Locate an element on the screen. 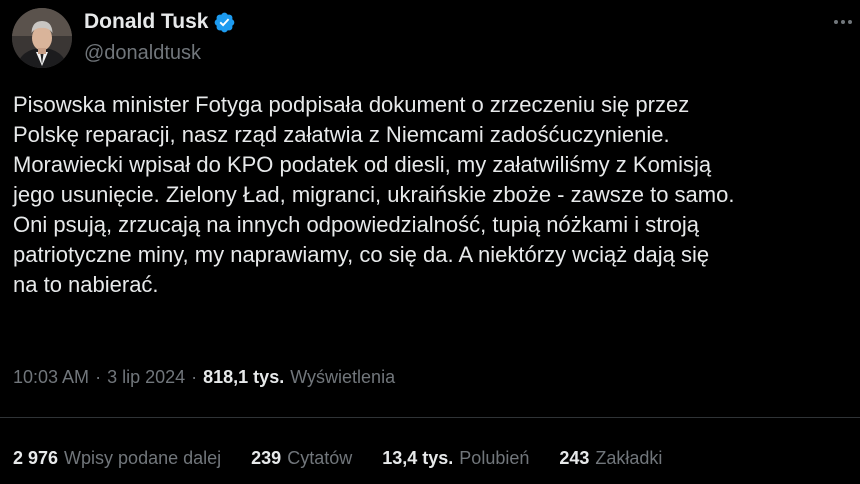 The image size is (860, 484). author-name-row: Donald Tusk is located at coordinates (160, 22).